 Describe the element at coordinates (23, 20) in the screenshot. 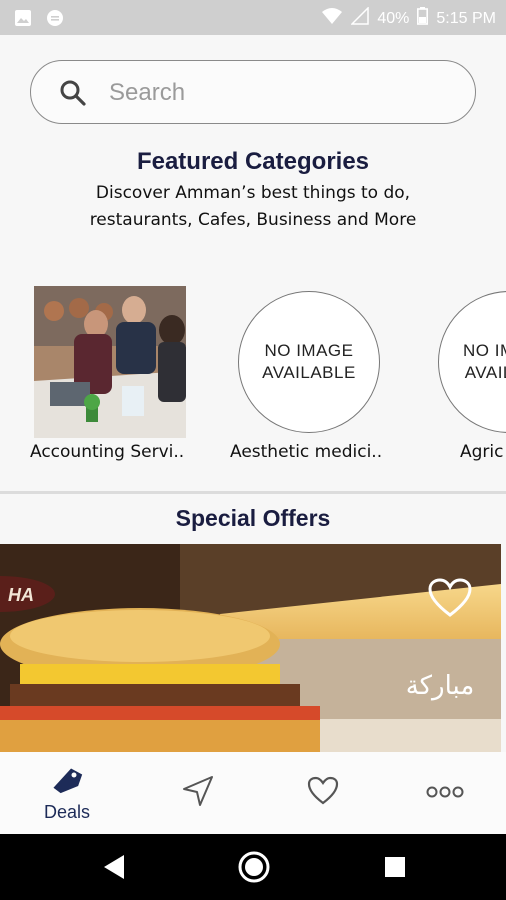

I see `photo-notification-icon` at that location.